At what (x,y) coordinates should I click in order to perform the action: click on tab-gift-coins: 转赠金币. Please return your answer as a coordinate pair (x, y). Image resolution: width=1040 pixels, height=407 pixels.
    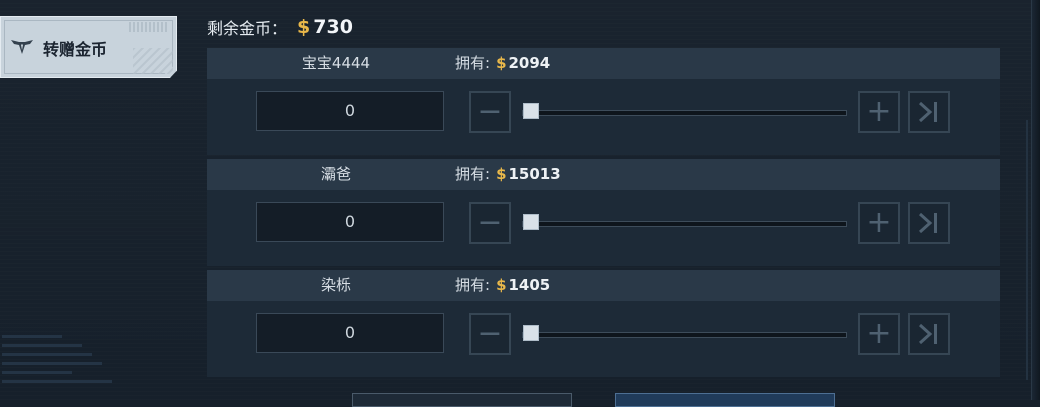
    Looking at the image, I should click on (88, 47).